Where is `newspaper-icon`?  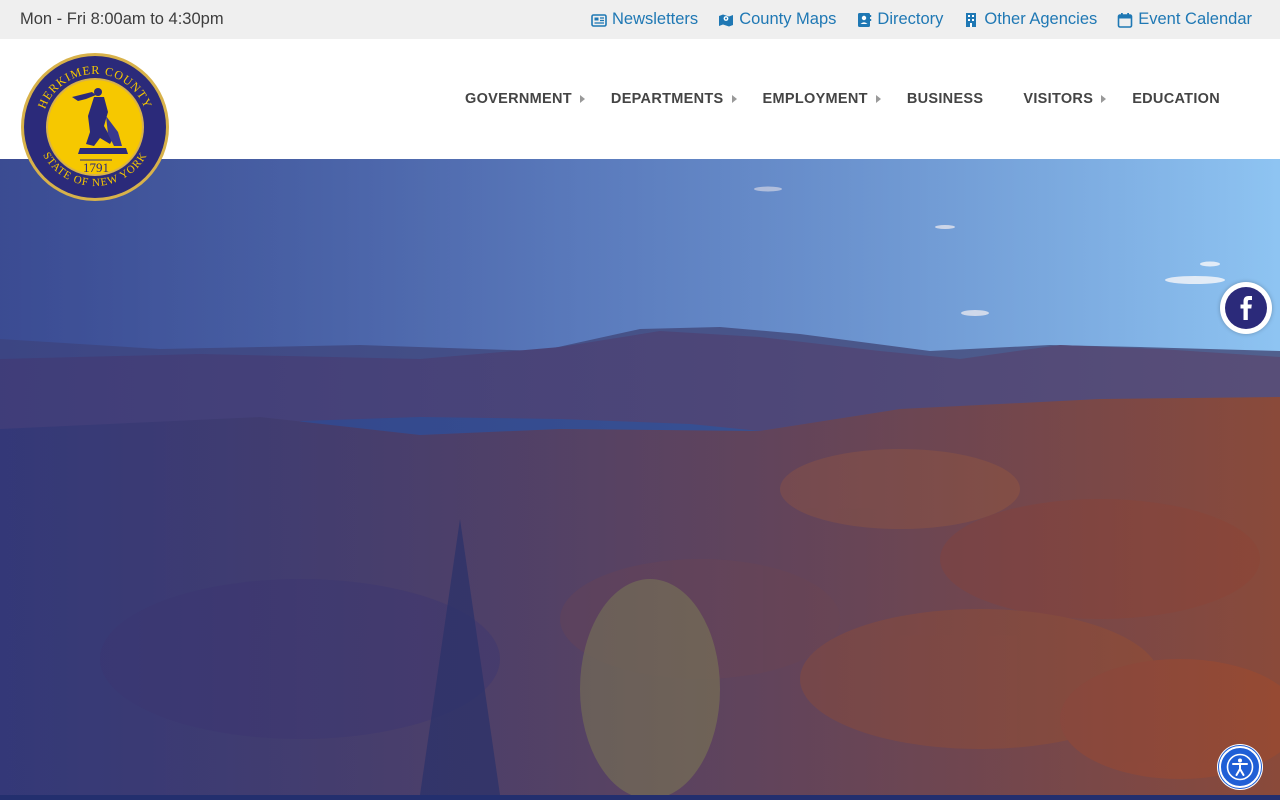 newspaper-icon is located at coordinates (599, 20).